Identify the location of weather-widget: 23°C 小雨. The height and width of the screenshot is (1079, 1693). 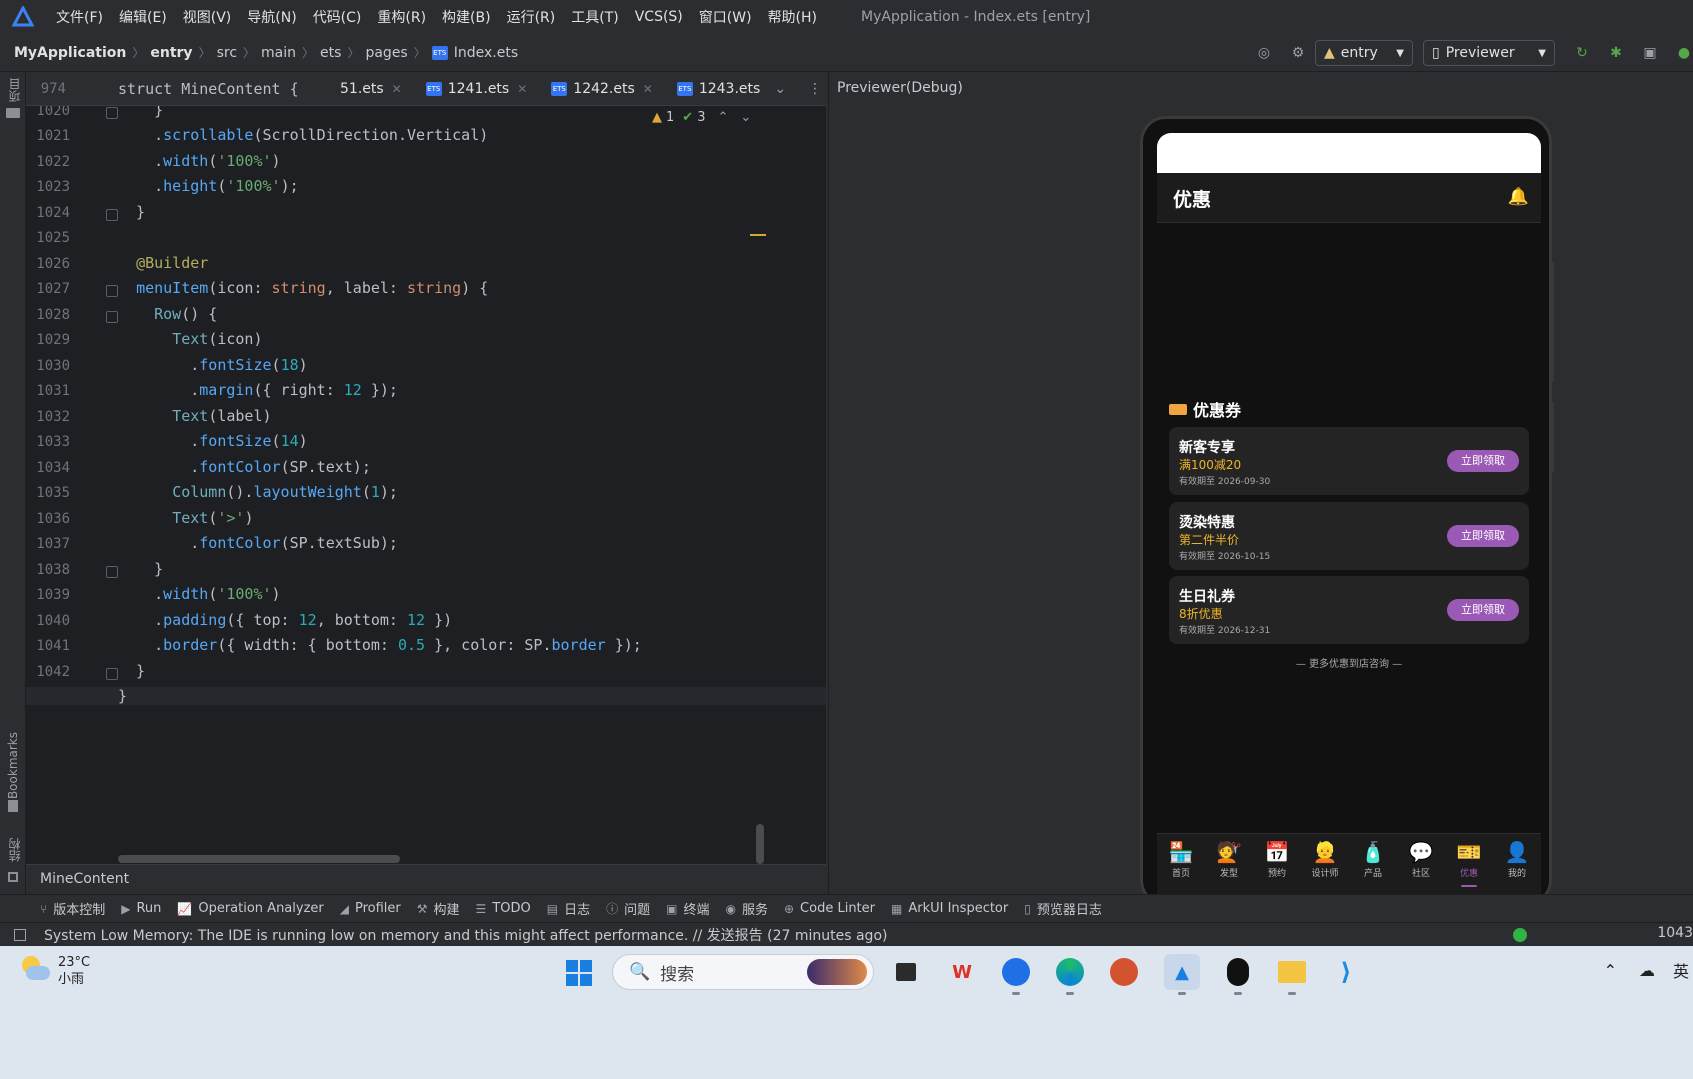
(55, 971).